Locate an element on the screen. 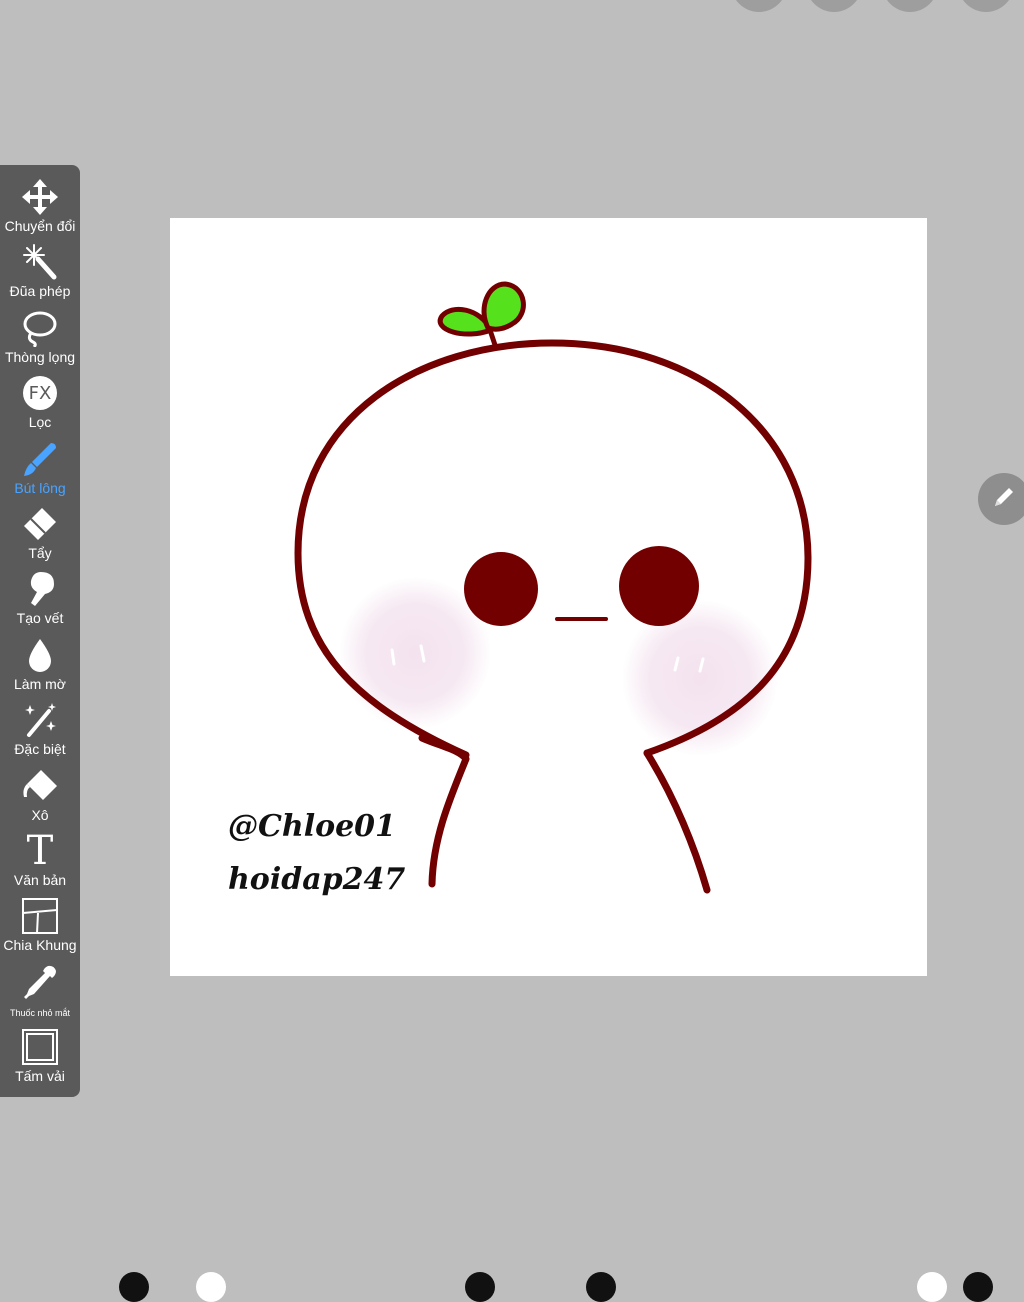  tool-label: Đặc biệt is located at coordinates (40, 749).